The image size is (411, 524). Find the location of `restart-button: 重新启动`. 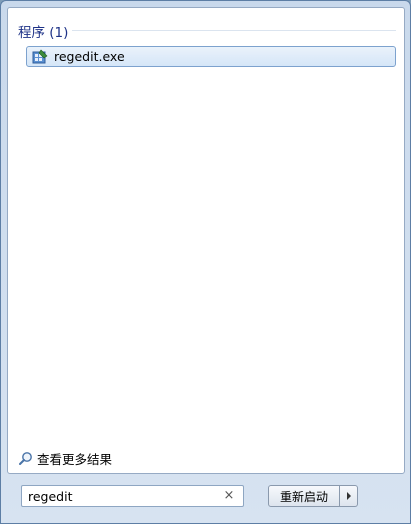

restart-button: 重新启动 is located at coordinates (304, 496).